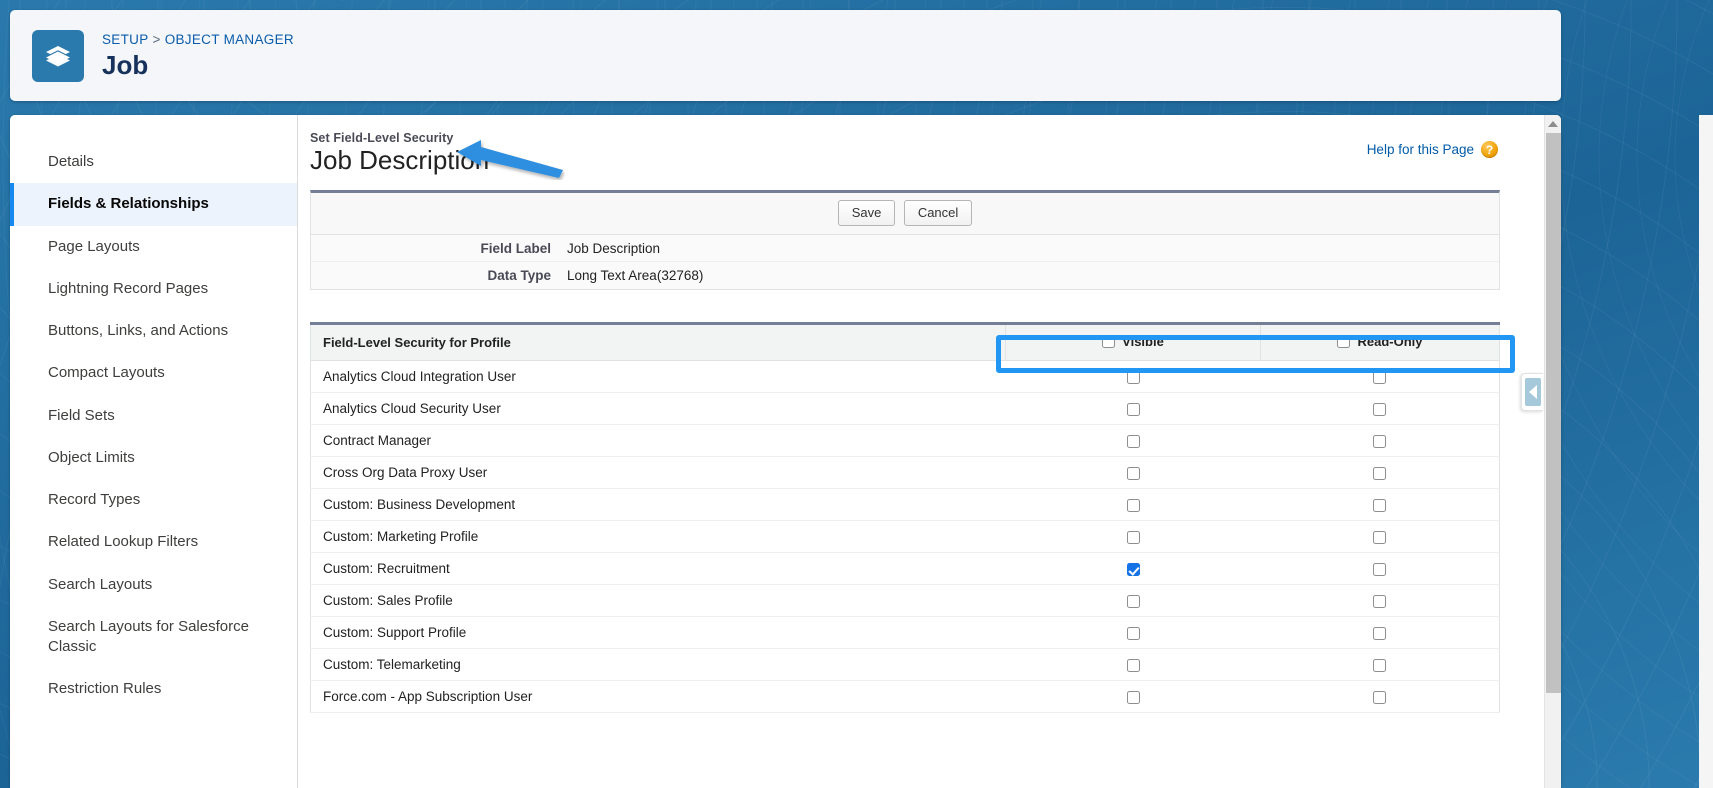 This screenshot has width=1713, height=788. Describe the element at coordinates (515, 248) in the screenshot. I see `detail-label: Field Label` at that location.